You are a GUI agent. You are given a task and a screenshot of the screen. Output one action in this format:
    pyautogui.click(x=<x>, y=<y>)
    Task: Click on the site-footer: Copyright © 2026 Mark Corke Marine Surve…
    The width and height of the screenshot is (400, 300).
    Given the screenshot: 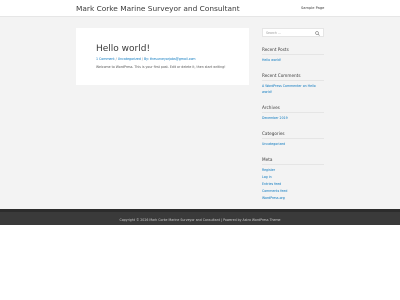 What is the action you would take?
    pyautogui.click(x=200, y=217)
    